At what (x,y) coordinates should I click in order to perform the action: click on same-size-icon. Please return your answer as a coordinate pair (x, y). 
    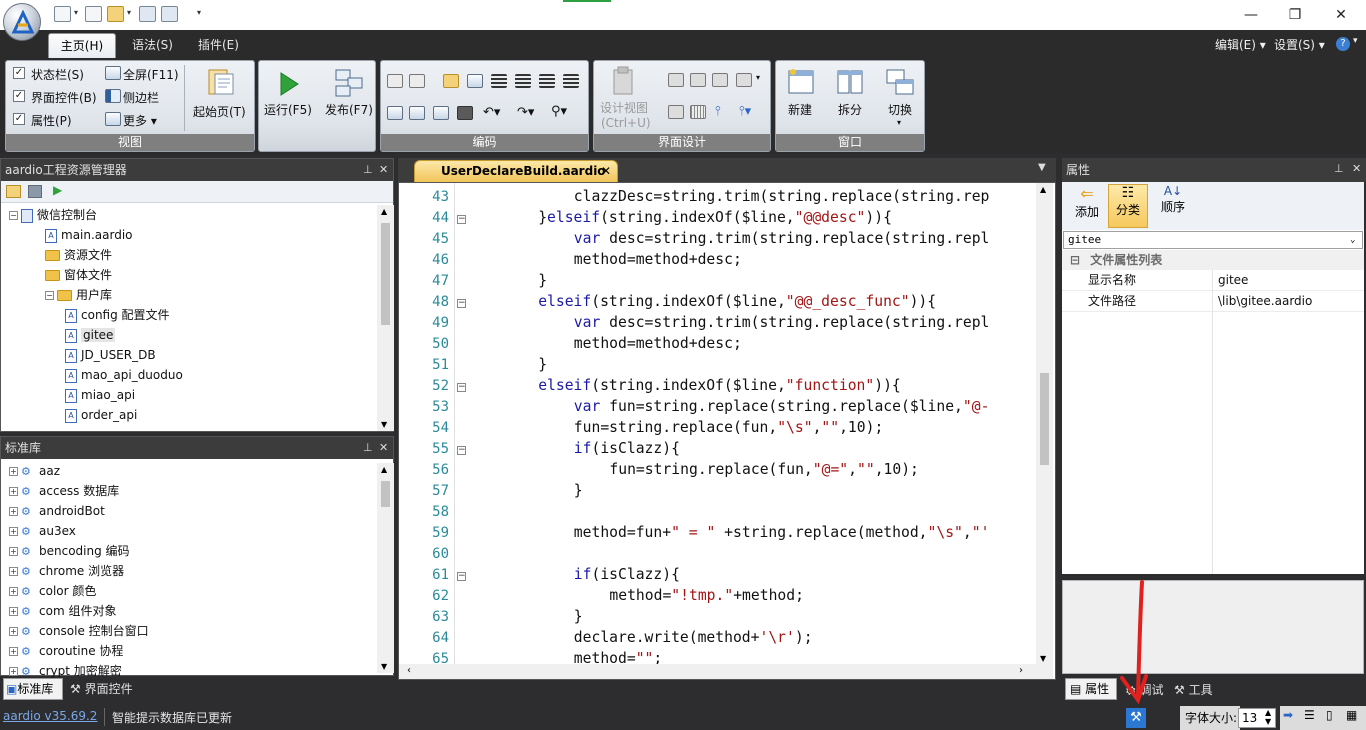
    Looking at the image, I should click on (720, 80).